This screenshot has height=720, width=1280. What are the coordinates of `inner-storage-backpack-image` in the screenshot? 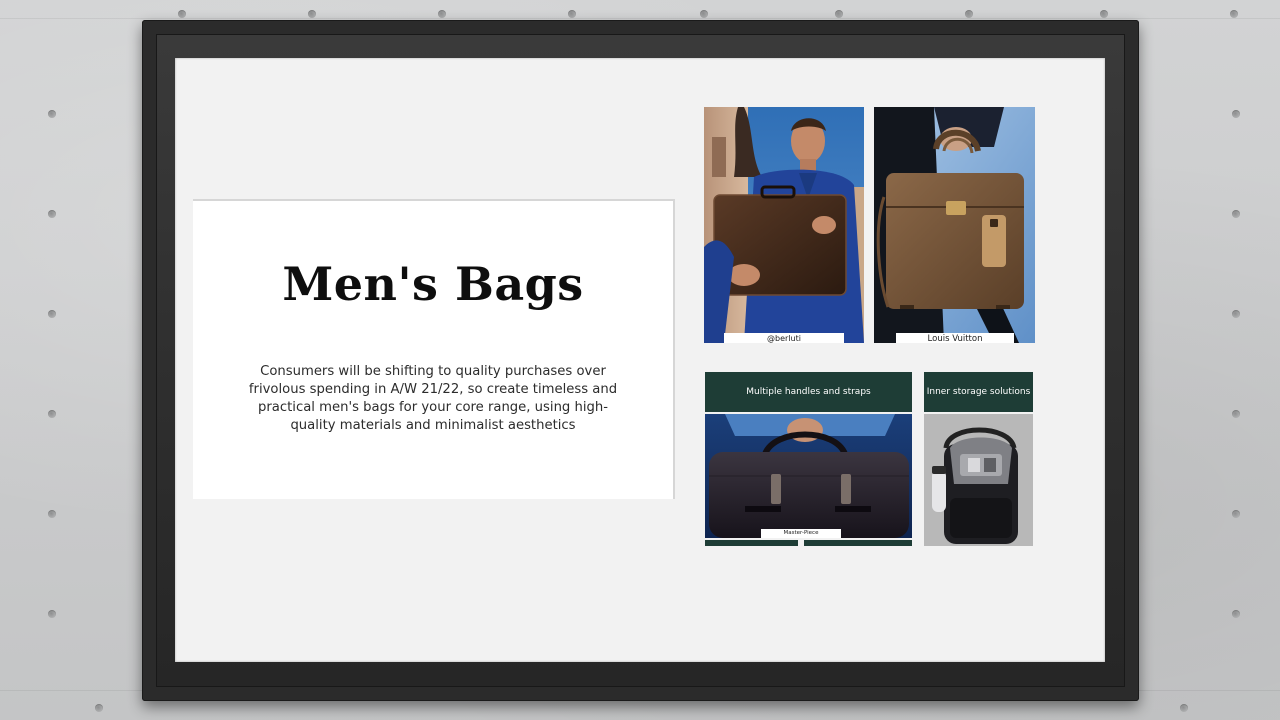 It's located at (978, 480).